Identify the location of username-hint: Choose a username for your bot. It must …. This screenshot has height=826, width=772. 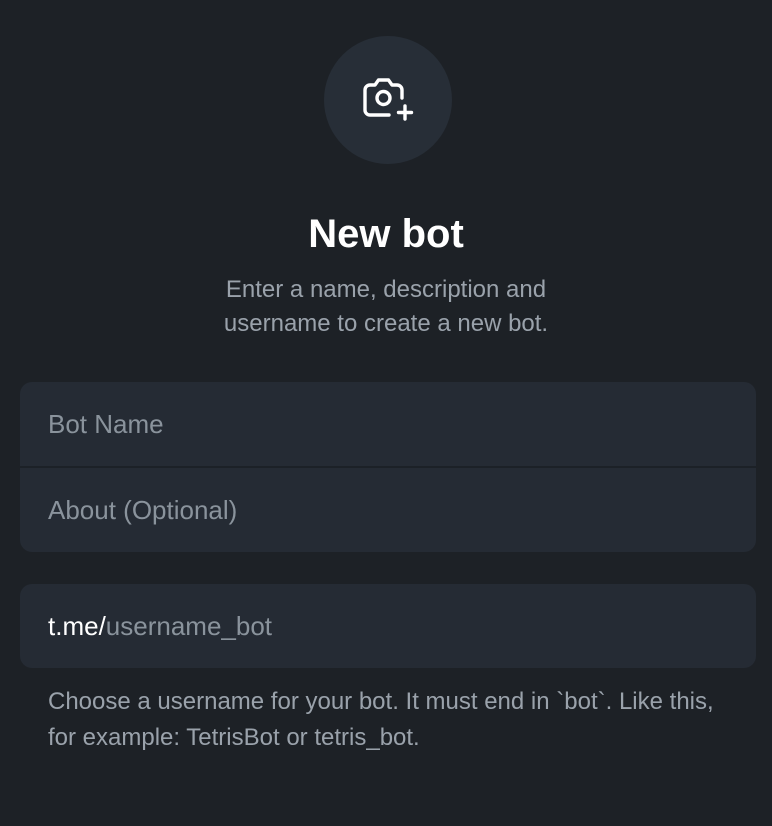
(381, 719).